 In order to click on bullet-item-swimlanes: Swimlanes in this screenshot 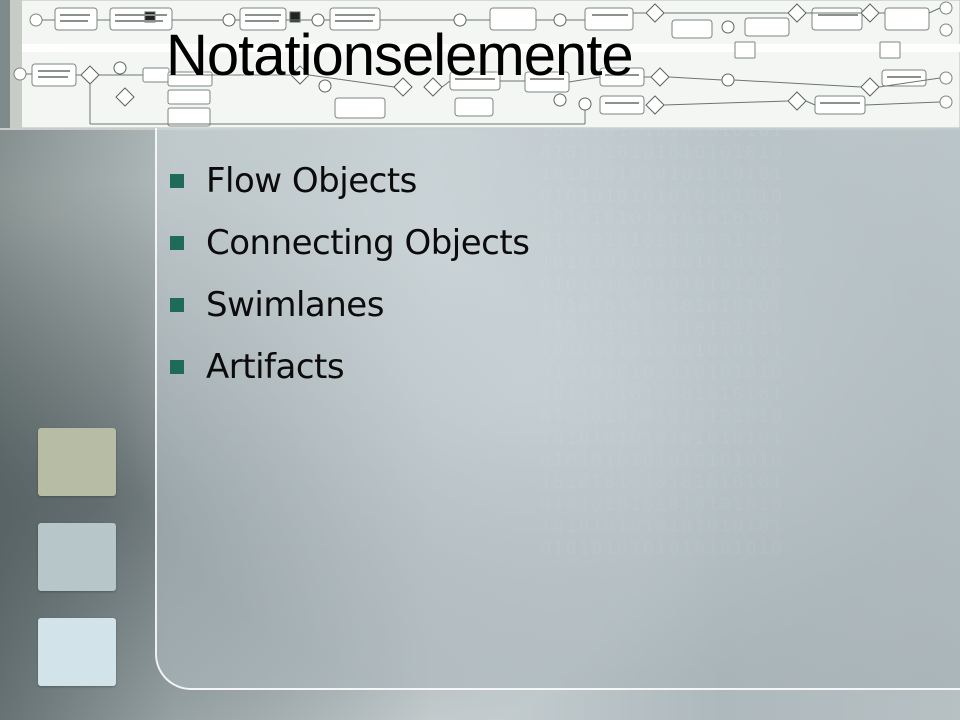, I will do `click(349, 305)`.